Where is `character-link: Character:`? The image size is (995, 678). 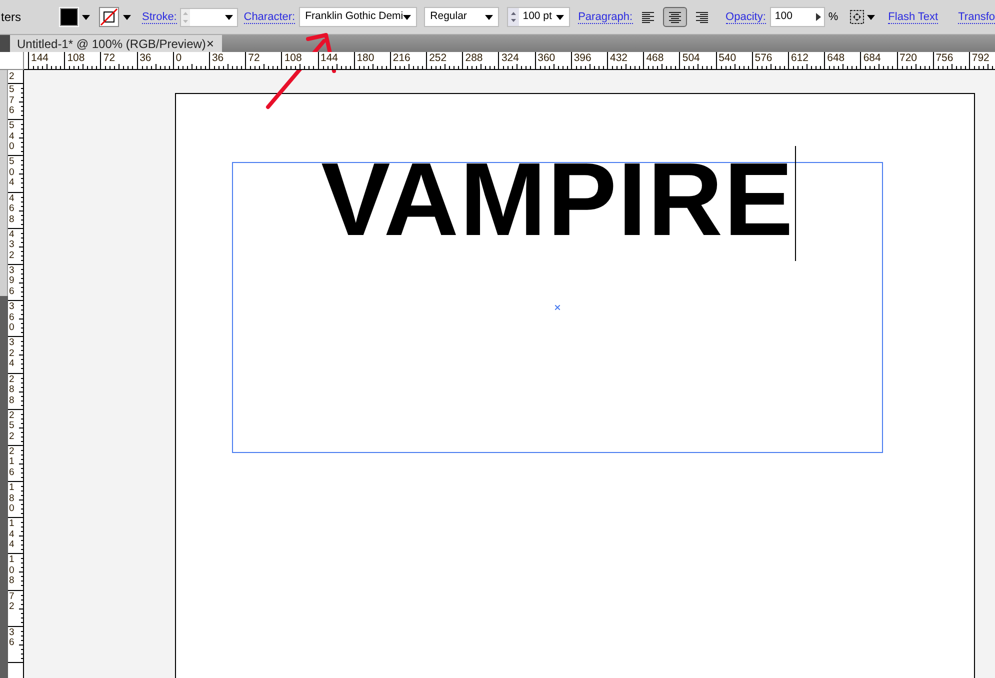
character-link: Character: is located at coordinates (270, 17).